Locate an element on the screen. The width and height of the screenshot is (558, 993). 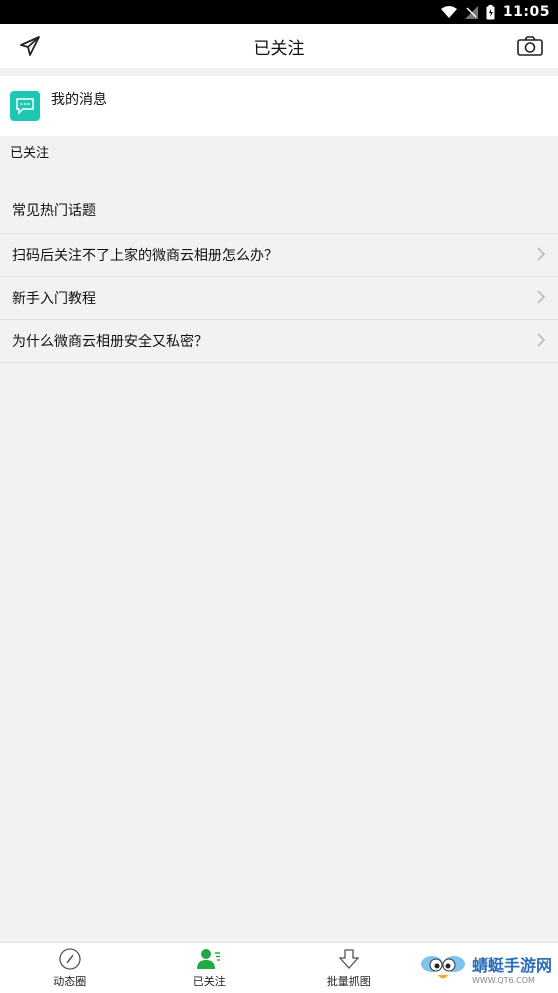
dragonfly-logo-icon is located at coordinates (443, 968).